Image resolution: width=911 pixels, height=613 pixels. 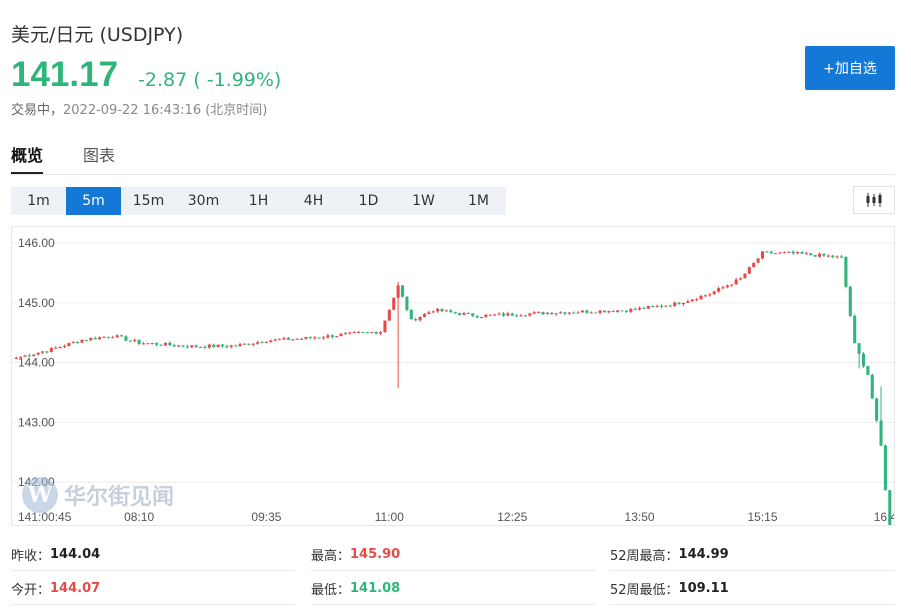 What do you see at coordinates (99, 158) in the screenshot?
I see `tab-chart: 图表` at bounding box center [99, 158].